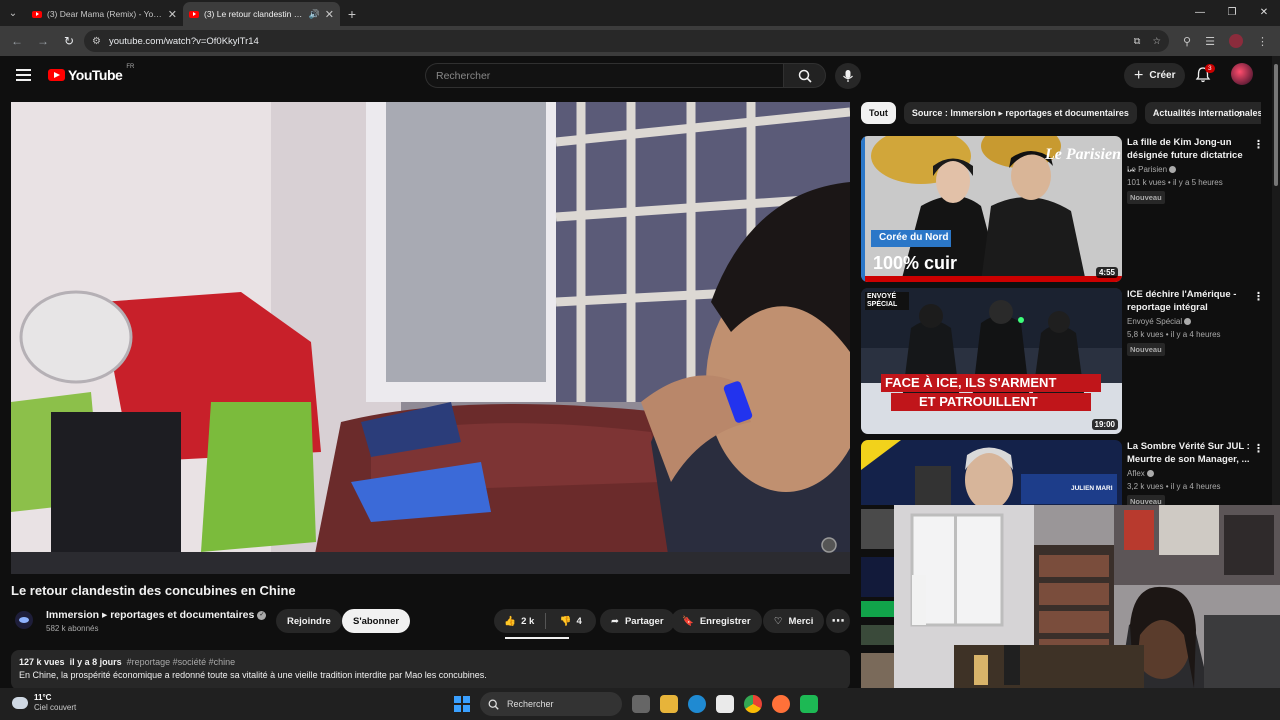 This screenshot has height=720, width=1280. What do you see at coordinates (914, 237) in the screenshot?
I see `thumb-tag: Corée du Nord` at bounding box center [914, 237].